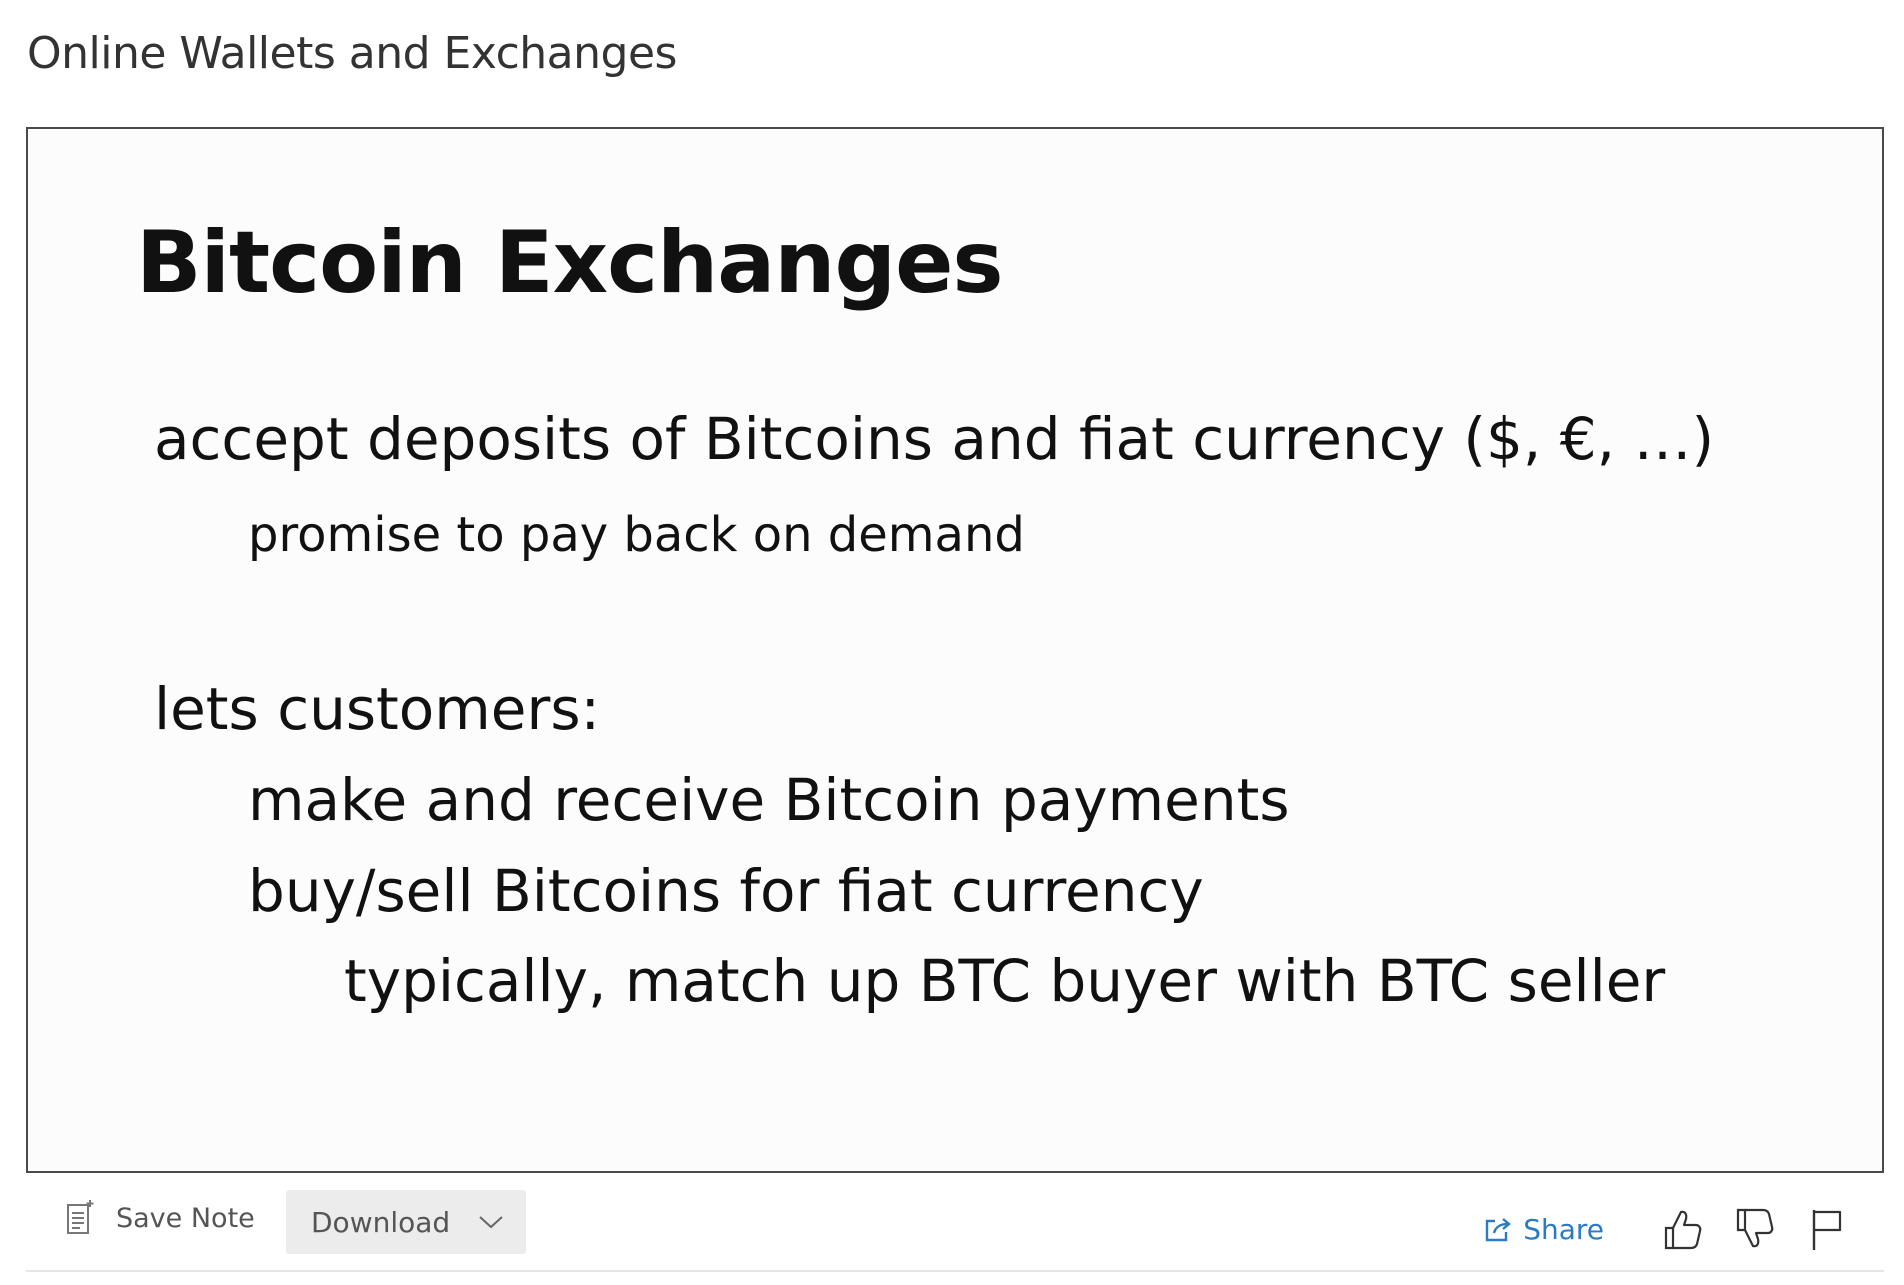  What do you see at coordinates (1682, 1229) in the screenshot?
I see `thumbs-up-icon` at bounding box center [1682, 1229].